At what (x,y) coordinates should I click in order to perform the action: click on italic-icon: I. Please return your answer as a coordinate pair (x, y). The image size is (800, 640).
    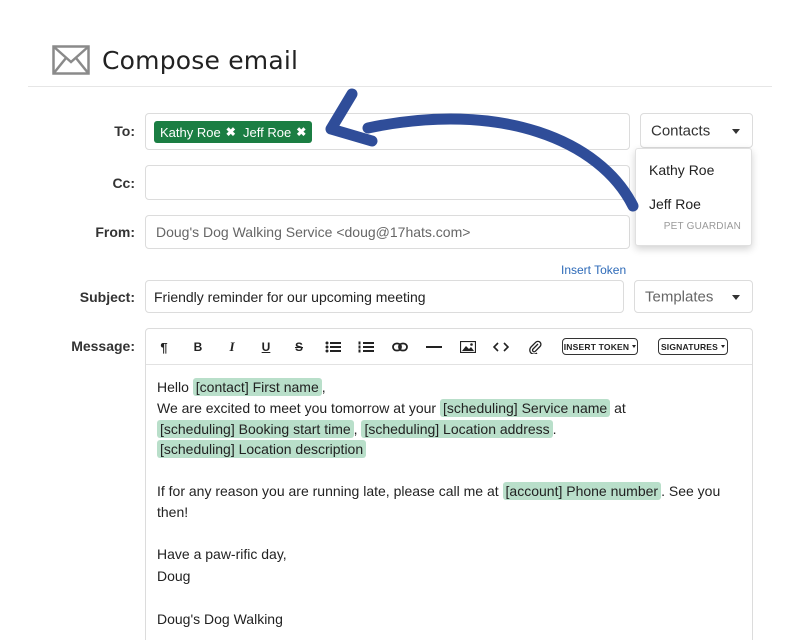
    Looking at the image, I should click on (232, 347).